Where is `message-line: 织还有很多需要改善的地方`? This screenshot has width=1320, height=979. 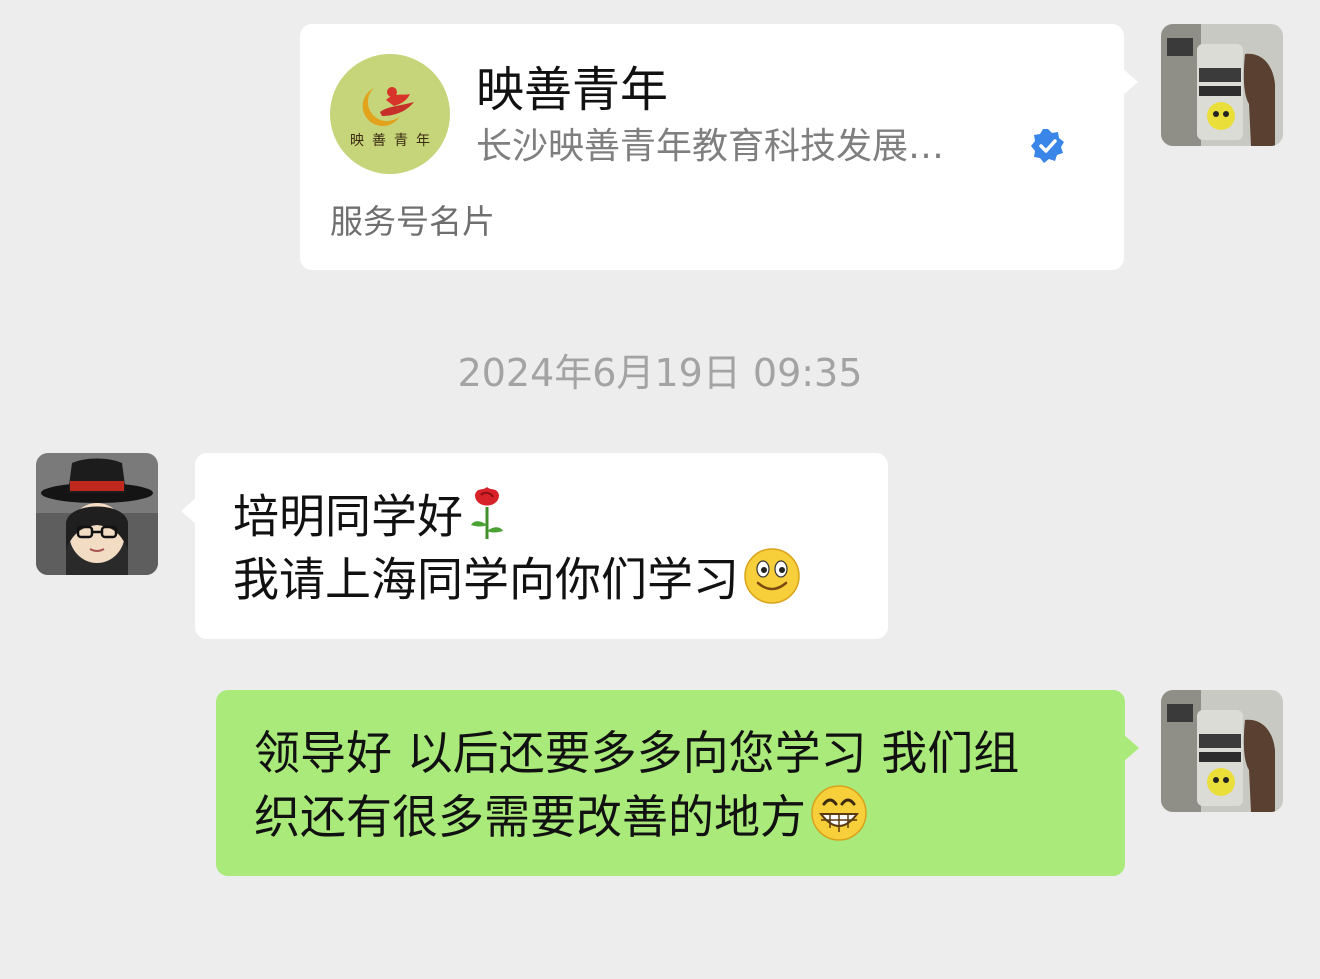 message-line: 织还有很多需要改善的地方 is located at coordinates (561, 820).